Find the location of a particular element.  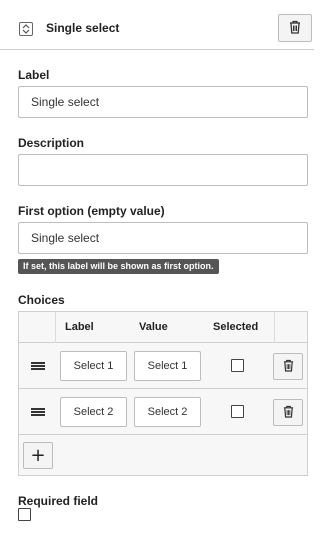

delete-field-button is located at coordinates (295, 28).